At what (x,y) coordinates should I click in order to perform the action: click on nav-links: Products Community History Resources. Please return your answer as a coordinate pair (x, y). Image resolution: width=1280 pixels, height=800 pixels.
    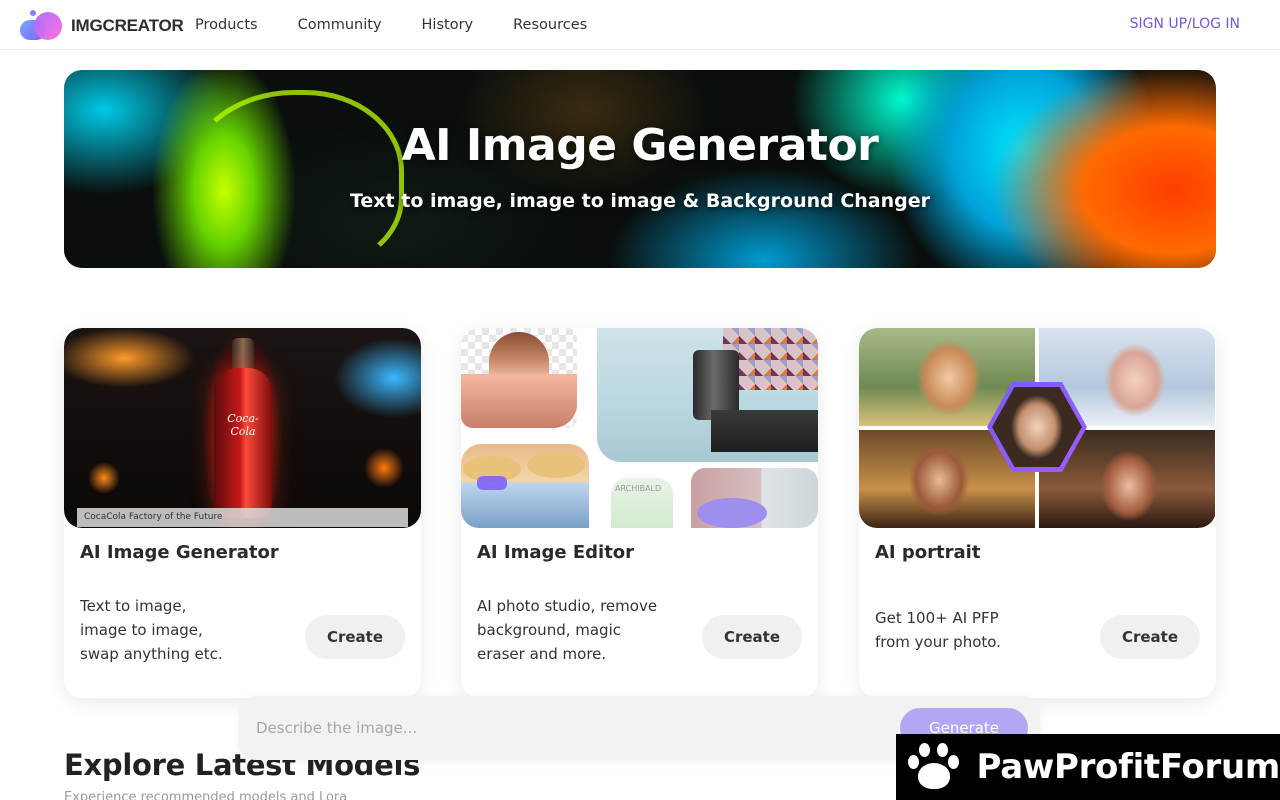
    Looking at the image, I should click on (411, 25).